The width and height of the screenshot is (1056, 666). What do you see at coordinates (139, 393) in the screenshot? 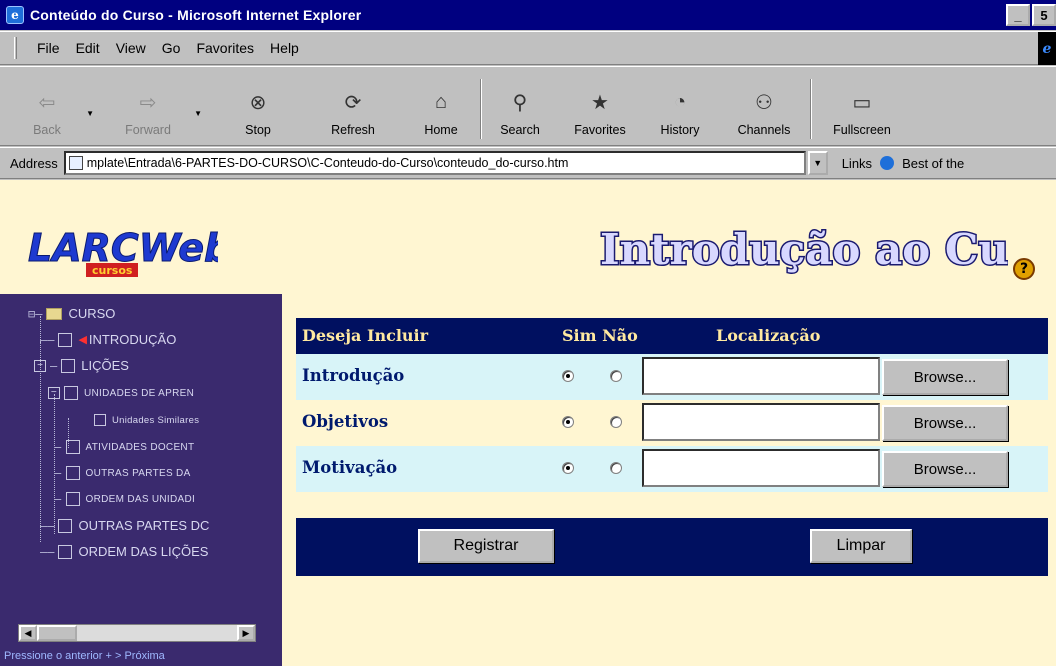
I see `tree-node-label: UNIDADES DE APREN` at bounding box center [139, 393].